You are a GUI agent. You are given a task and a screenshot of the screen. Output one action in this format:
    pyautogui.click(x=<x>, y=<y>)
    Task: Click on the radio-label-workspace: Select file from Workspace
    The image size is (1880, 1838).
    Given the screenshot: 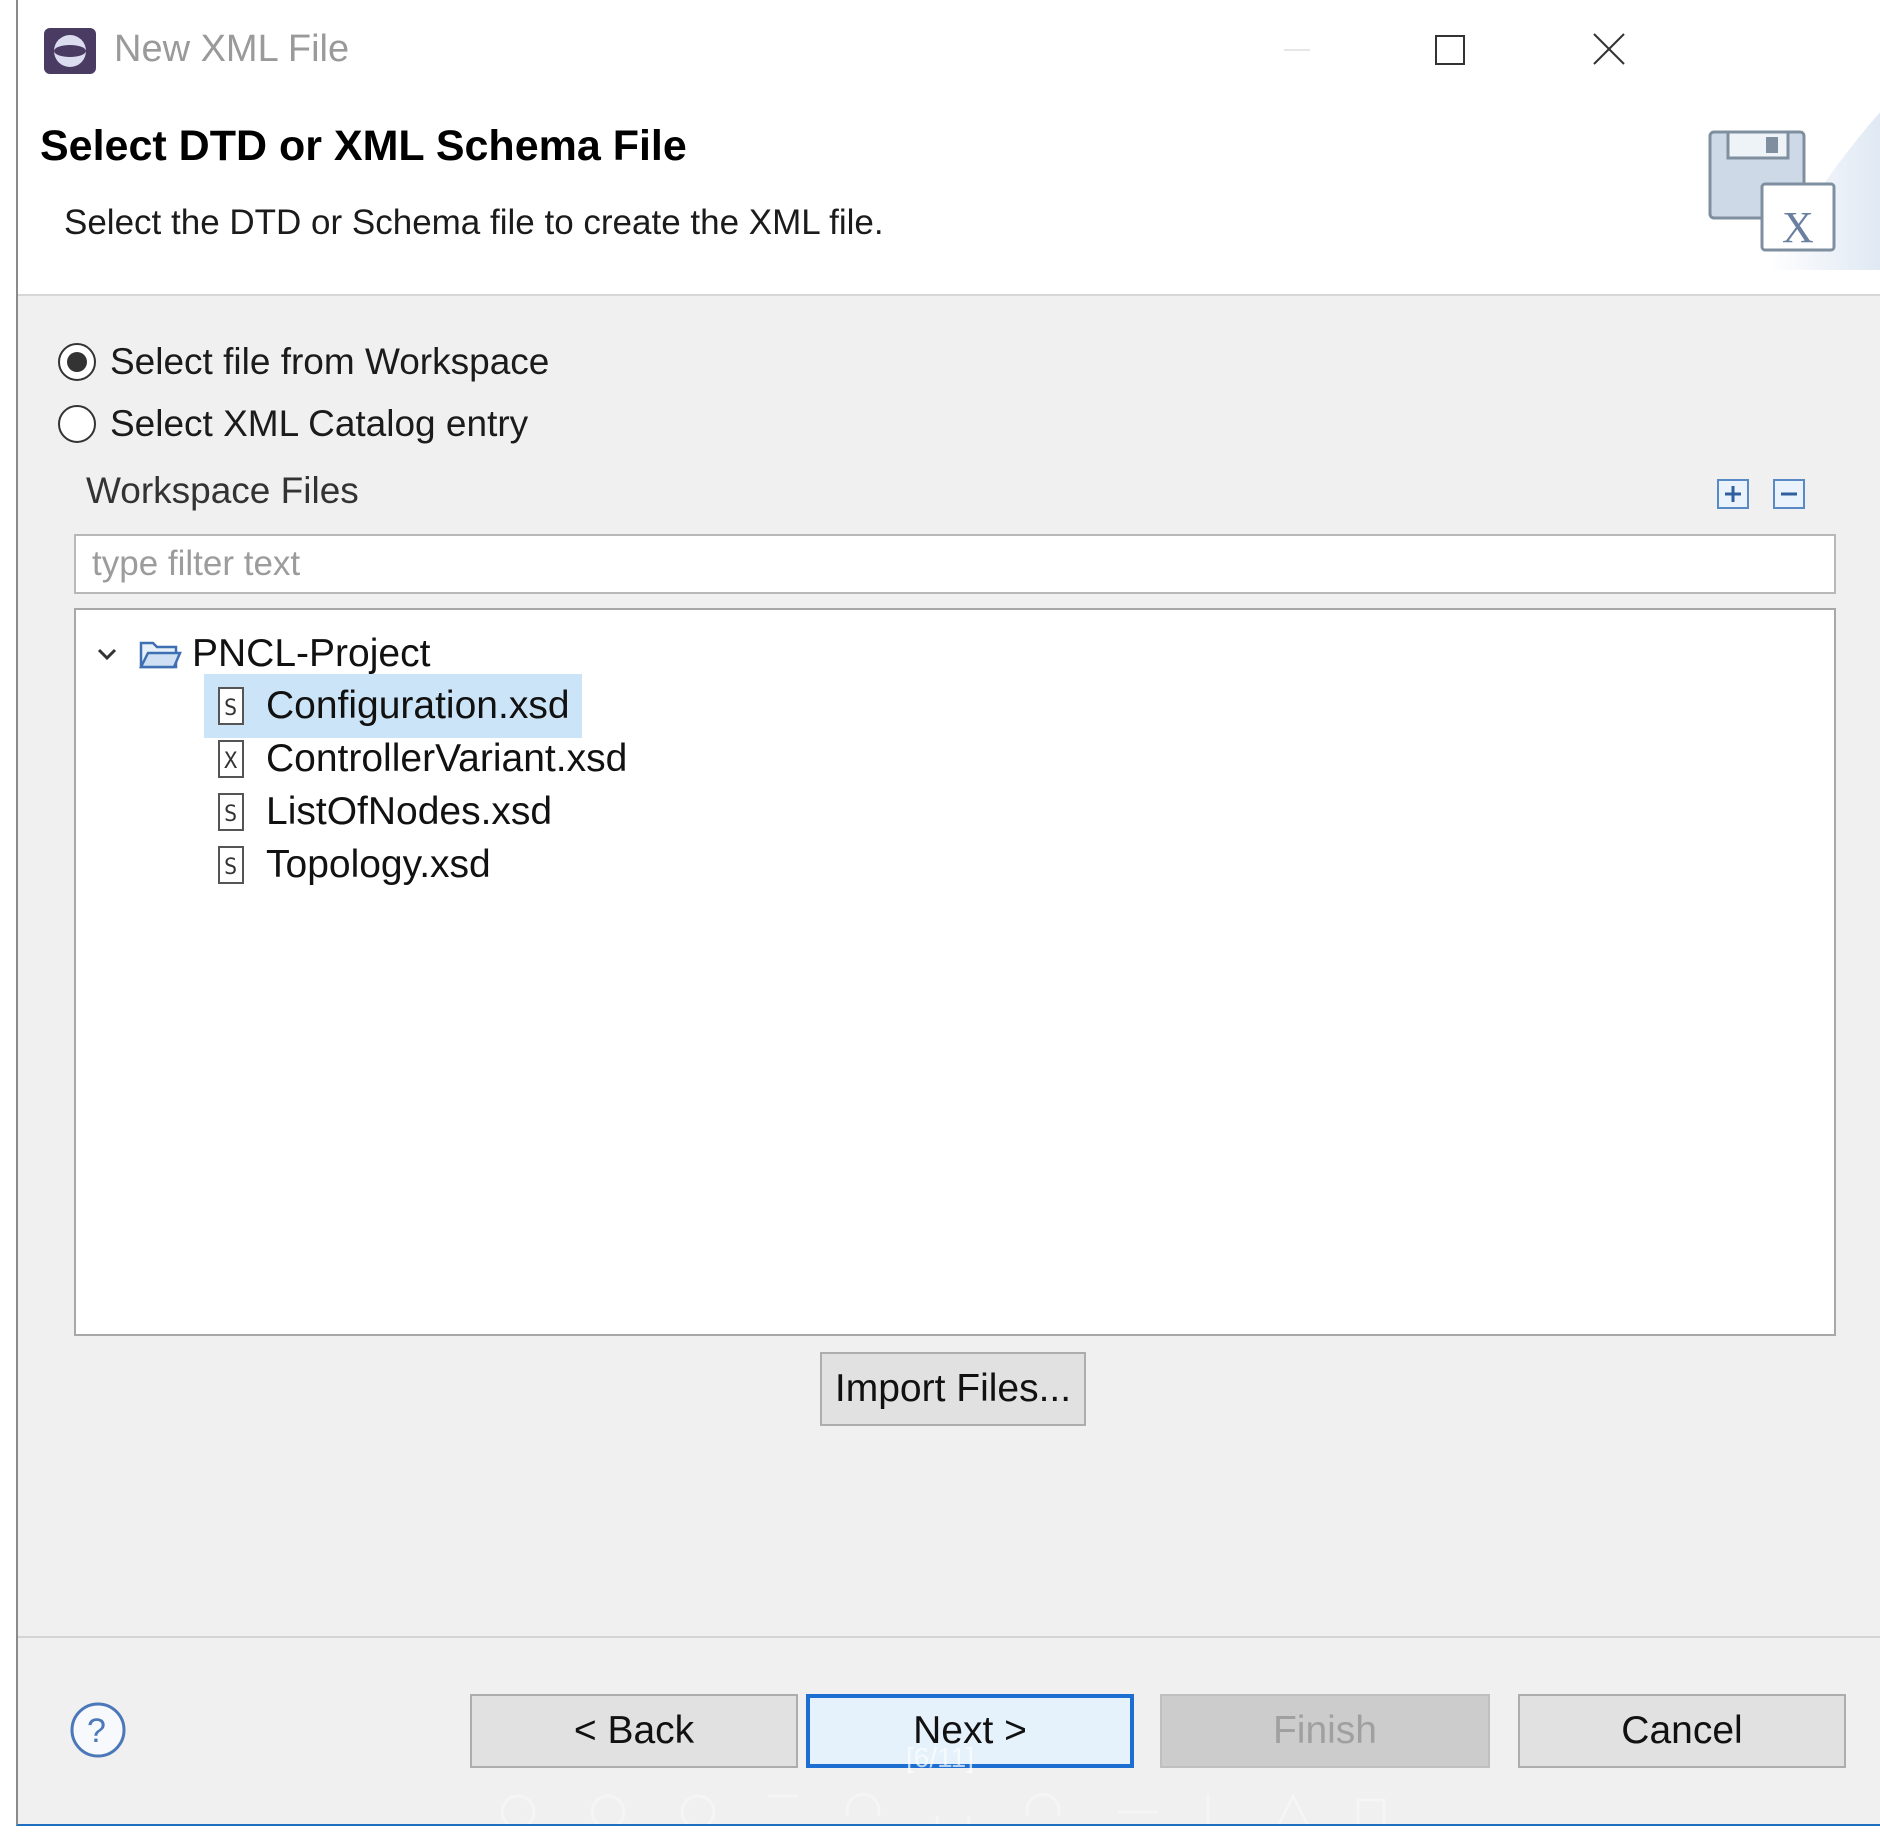 What is the action you would take?
    pyautogui.click(x=330, y=361)
    